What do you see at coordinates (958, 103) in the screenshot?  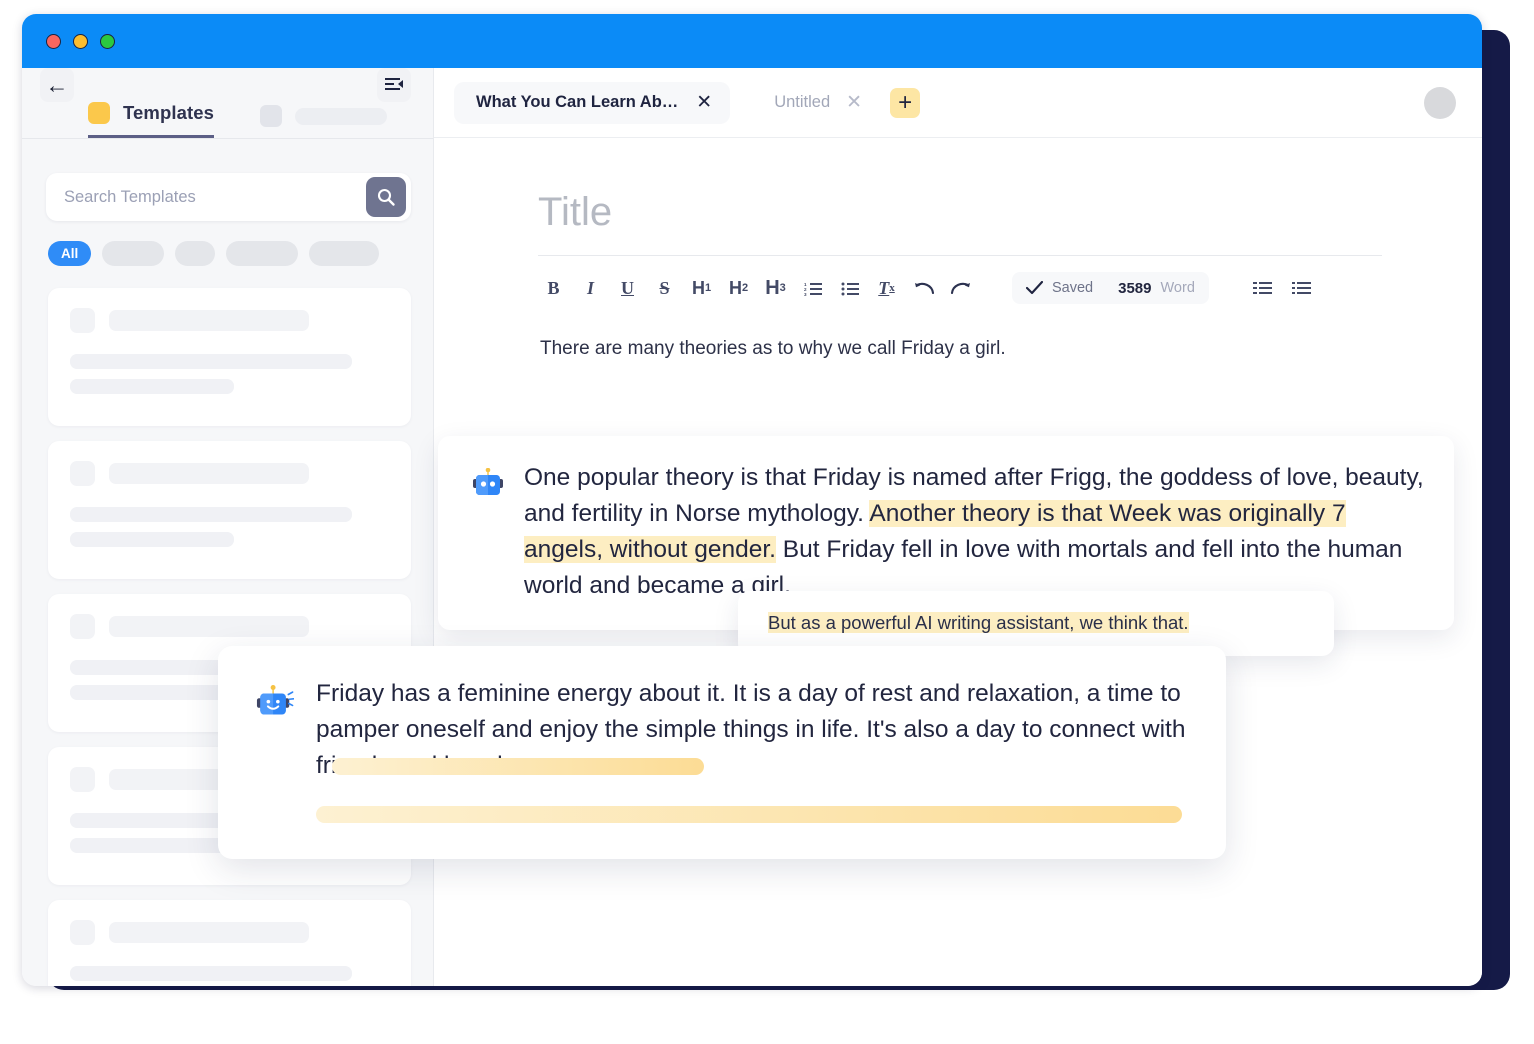 I see `document-tabbar: What You Can Learn Ab… ✕ Untitled ✕ +` at bounding box center [958, 103].